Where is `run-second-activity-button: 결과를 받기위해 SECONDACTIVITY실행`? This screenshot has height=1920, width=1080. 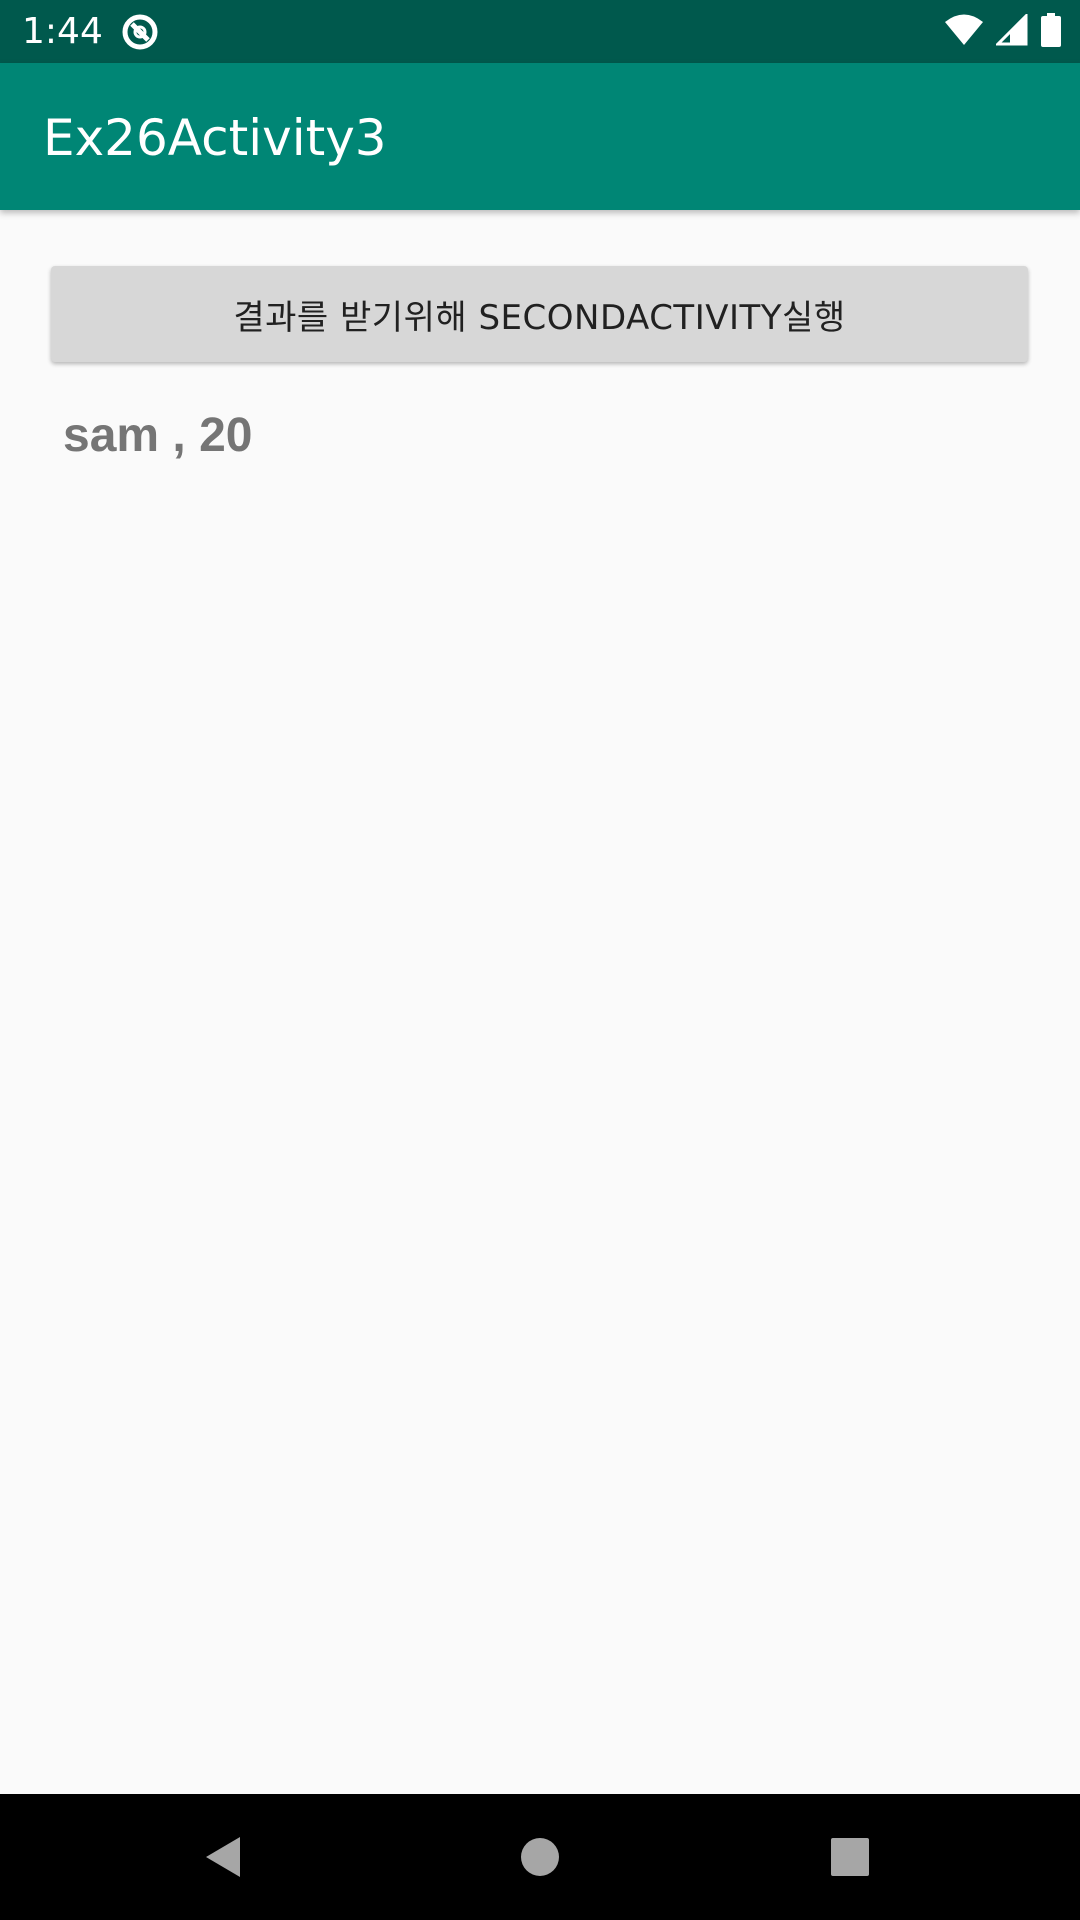
run-second-activity-button: 결과를 받기위해 SECONDACTIVITY실행 is located at coordinates (539, 314).